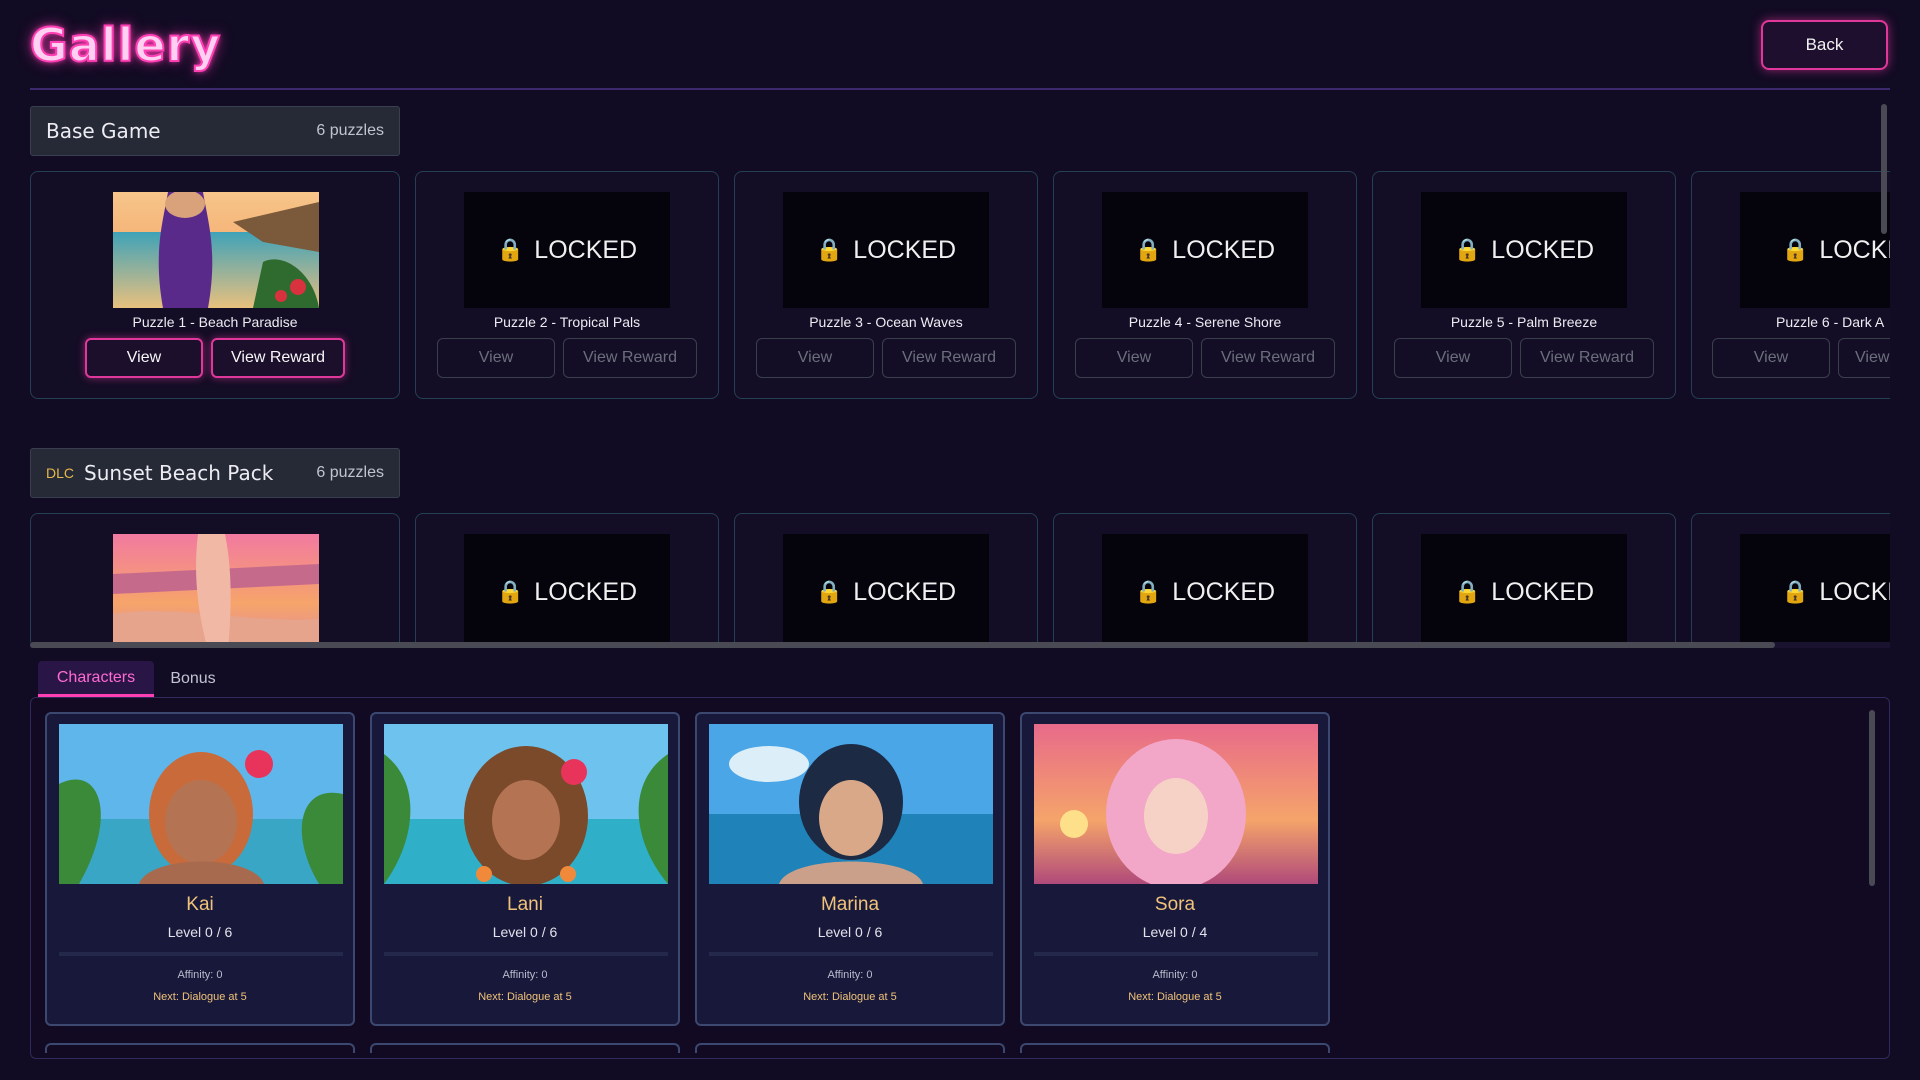 The width and height of the screenshot is (1920, 1080). What do you see at coordinates (193, 679) in the screenshot?
I see `tab-bonus: Bonus` at bounding box center [193, 679].